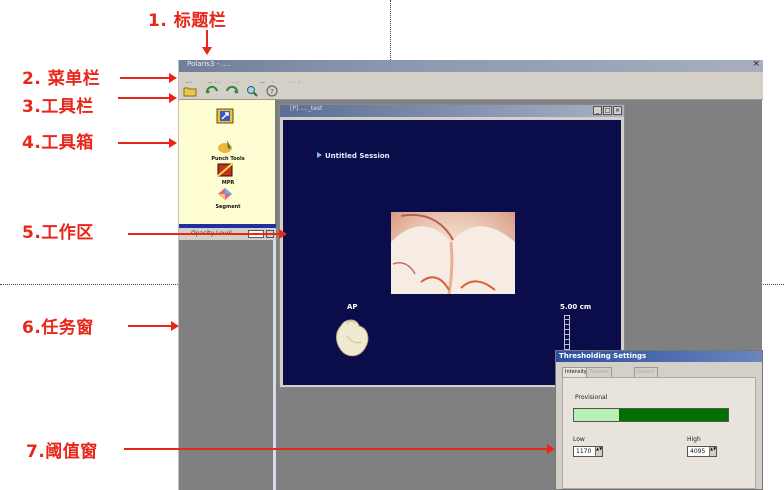 This screenshot has height=490, width=784. What do you see at coordinates (452, 111) in the screenshot?
I see `work-window-titlebar: [P]....._test _ □ ×` at bounding box center [452, 111].